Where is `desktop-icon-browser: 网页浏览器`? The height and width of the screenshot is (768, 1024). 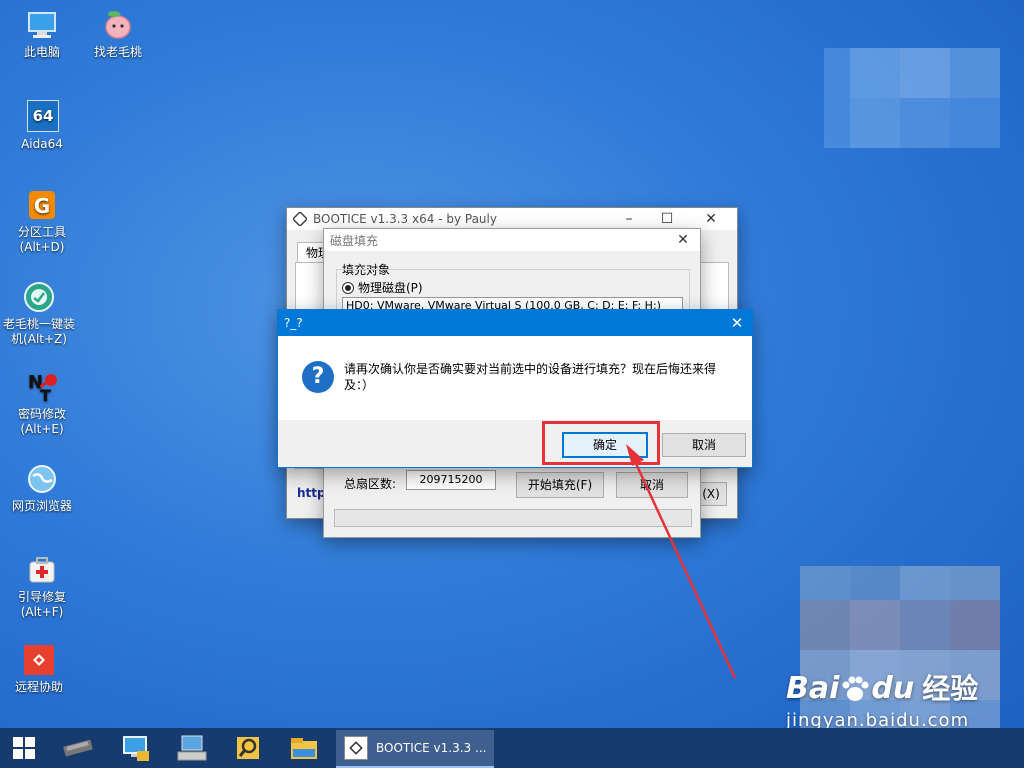 desktop-icon-browser: 网页浏览器 is located at coordinates (42, 488).